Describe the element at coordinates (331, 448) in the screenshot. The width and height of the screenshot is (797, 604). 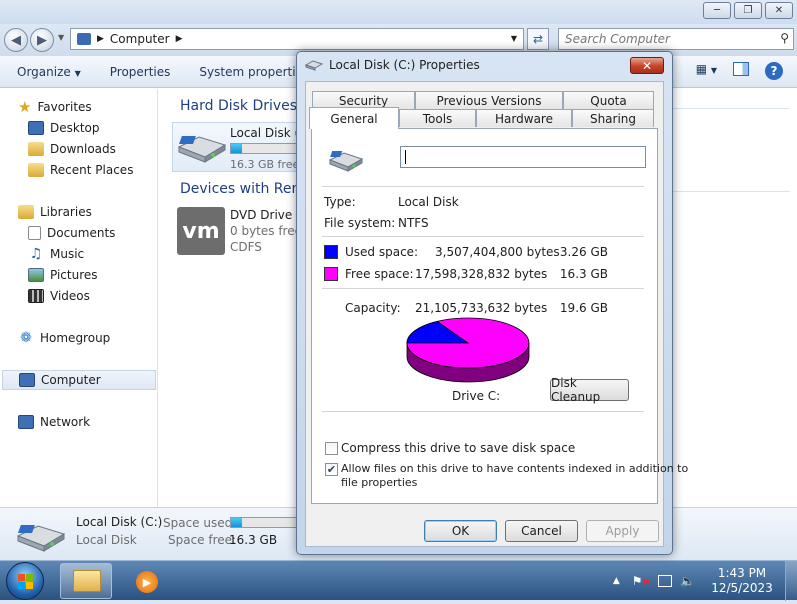
I see `compress-drive-checkbox` at that location.